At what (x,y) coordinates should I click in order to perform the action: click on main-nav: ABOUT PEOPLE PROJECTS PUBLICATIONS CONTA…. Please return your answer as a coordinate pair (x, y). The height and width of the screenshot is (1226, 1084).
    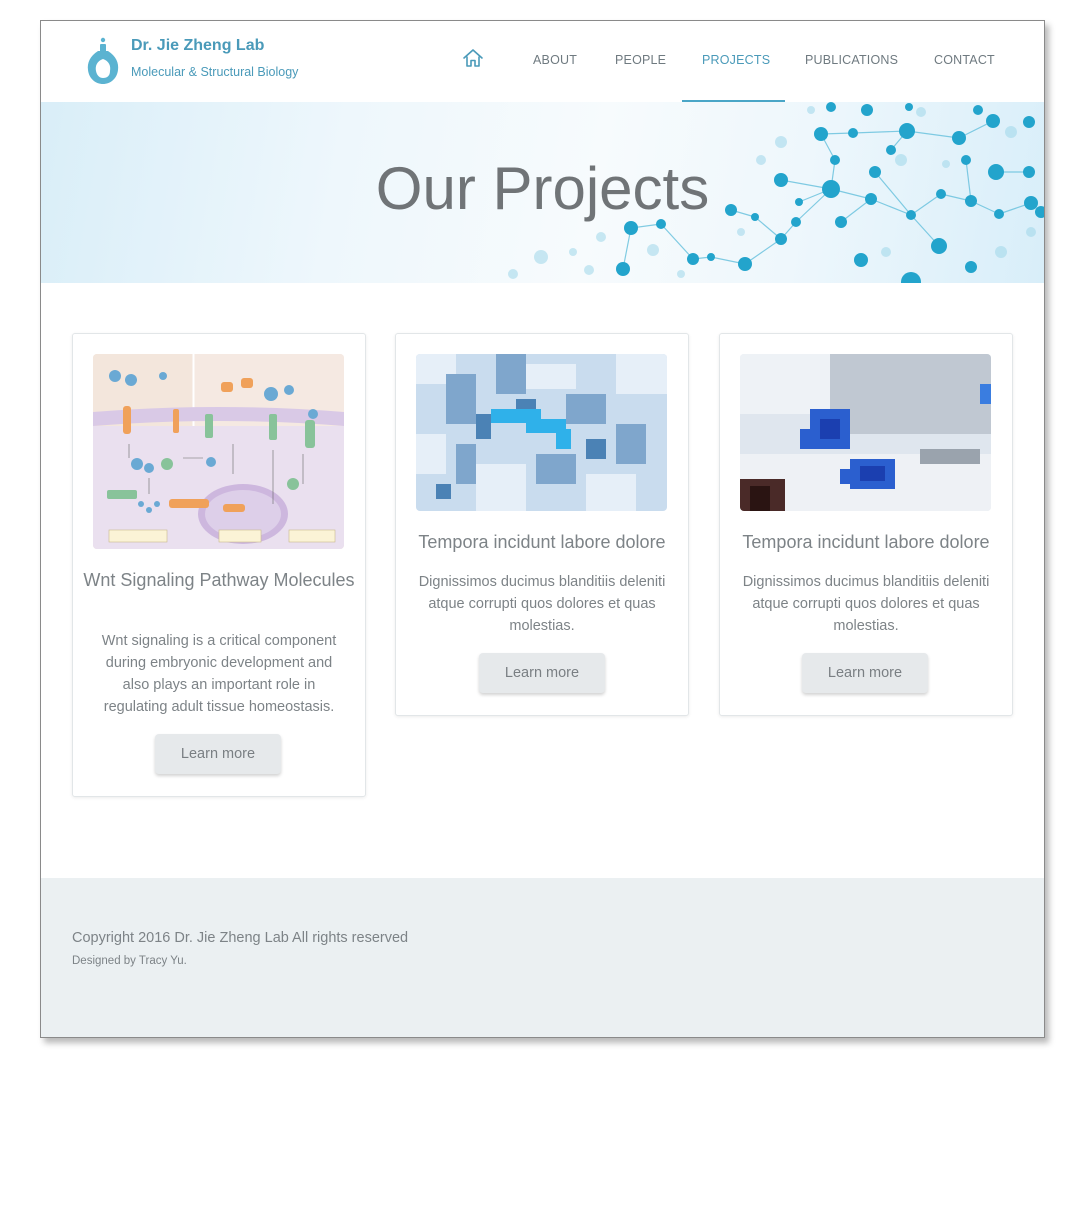
    Looking at the image, I should click on (542, 61).